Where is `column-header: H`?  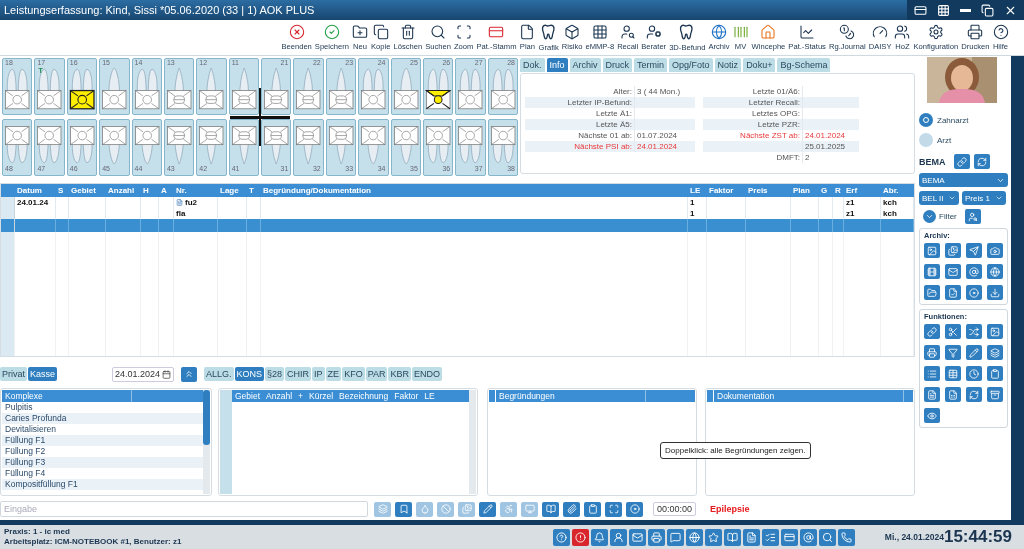
column-header: H is located at coordinates (150, 190).